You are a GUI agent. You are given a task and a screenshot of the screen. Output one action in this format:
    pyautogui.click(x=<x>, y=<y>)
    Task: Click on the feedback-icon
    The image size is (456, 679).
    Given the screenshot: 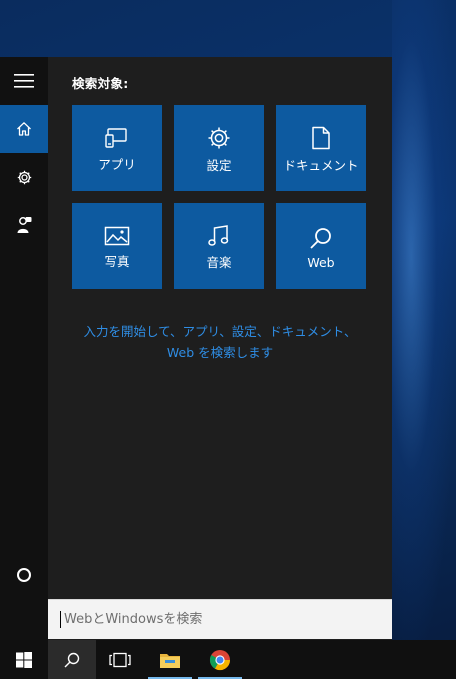 What is the action you would take?
    pyautogui.click(x=24, y=225)
    